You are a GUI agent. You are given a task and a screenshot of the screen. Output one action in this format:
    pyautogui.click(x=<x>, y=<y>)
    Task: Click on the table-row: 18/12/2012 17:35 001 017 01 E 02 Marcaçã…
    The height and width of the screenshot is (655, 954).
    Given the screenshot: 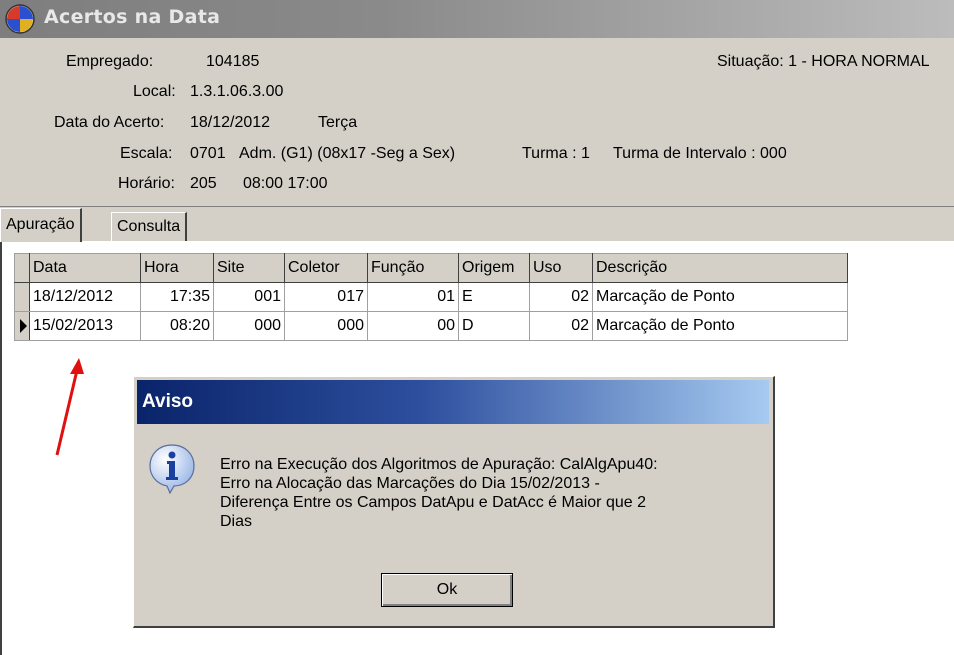 What is the action you would take?
    pyautogui.click(x=431, y=297)
    